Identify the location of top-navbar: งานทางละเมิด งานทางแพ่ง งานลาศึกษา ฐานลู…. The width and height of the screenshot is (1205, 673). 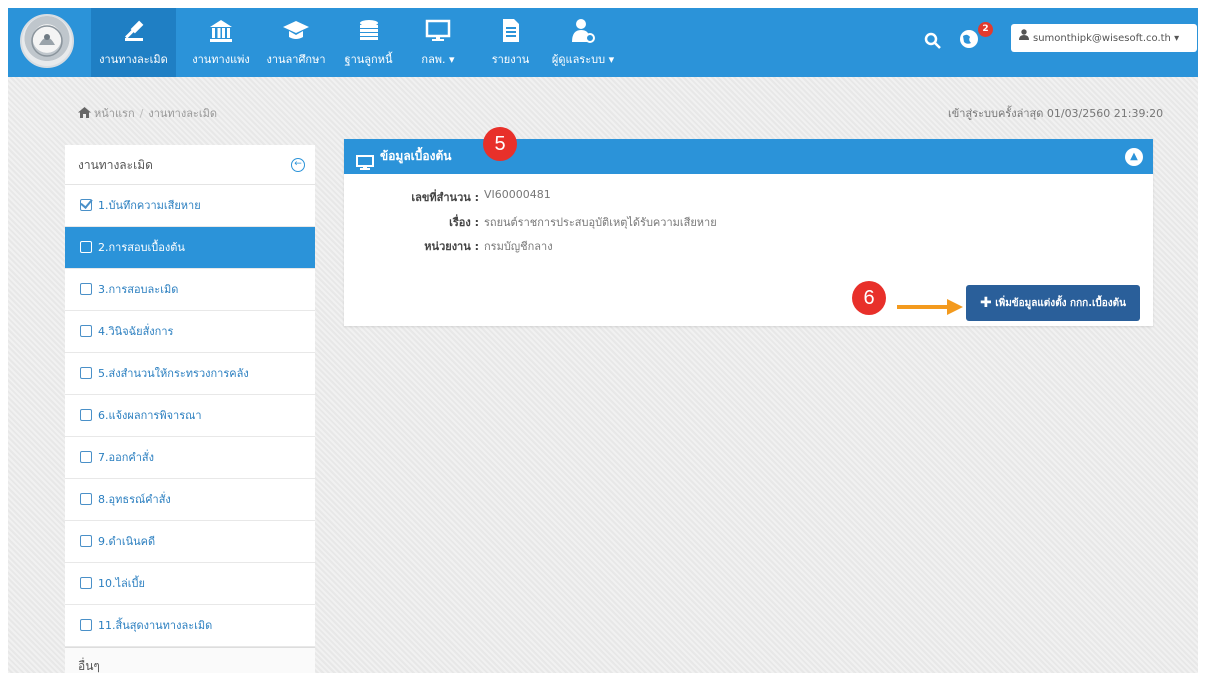
(603, 42).